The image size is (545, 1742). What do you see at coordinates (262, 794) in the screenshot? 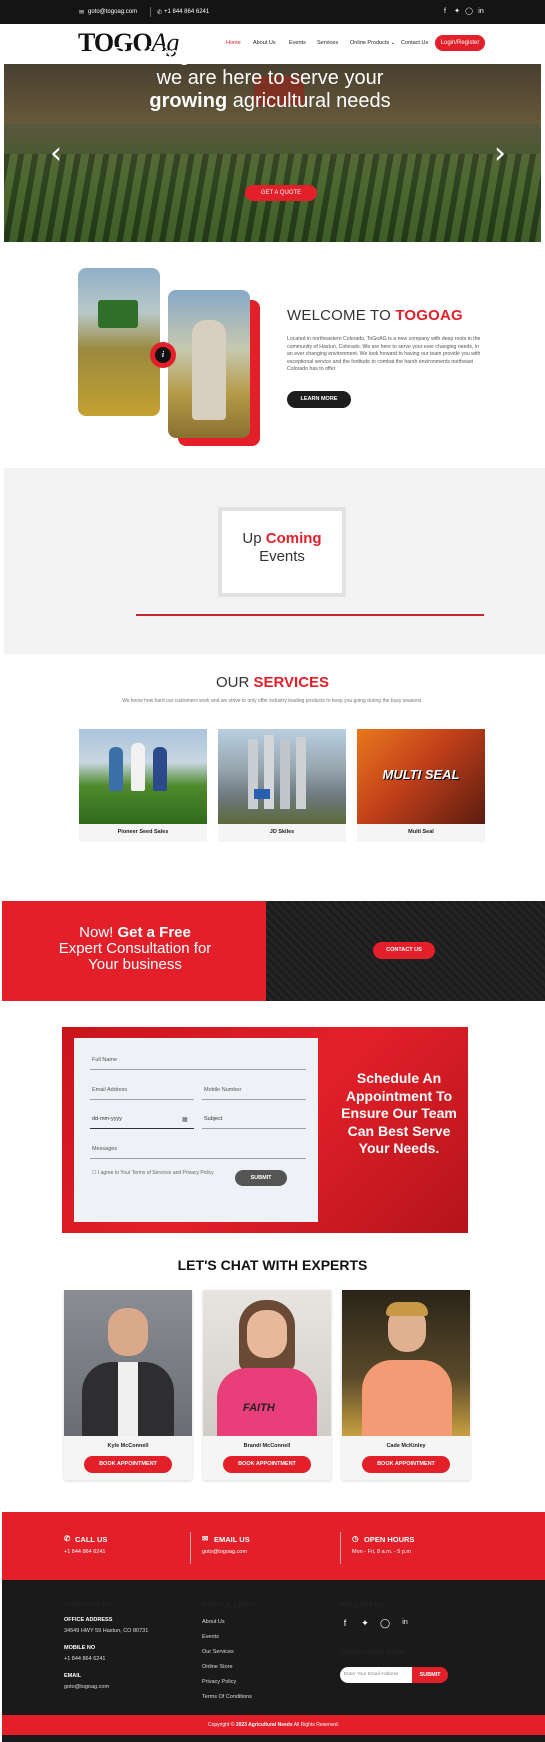
I see `pump-shape` at bounding box center [262, 794].